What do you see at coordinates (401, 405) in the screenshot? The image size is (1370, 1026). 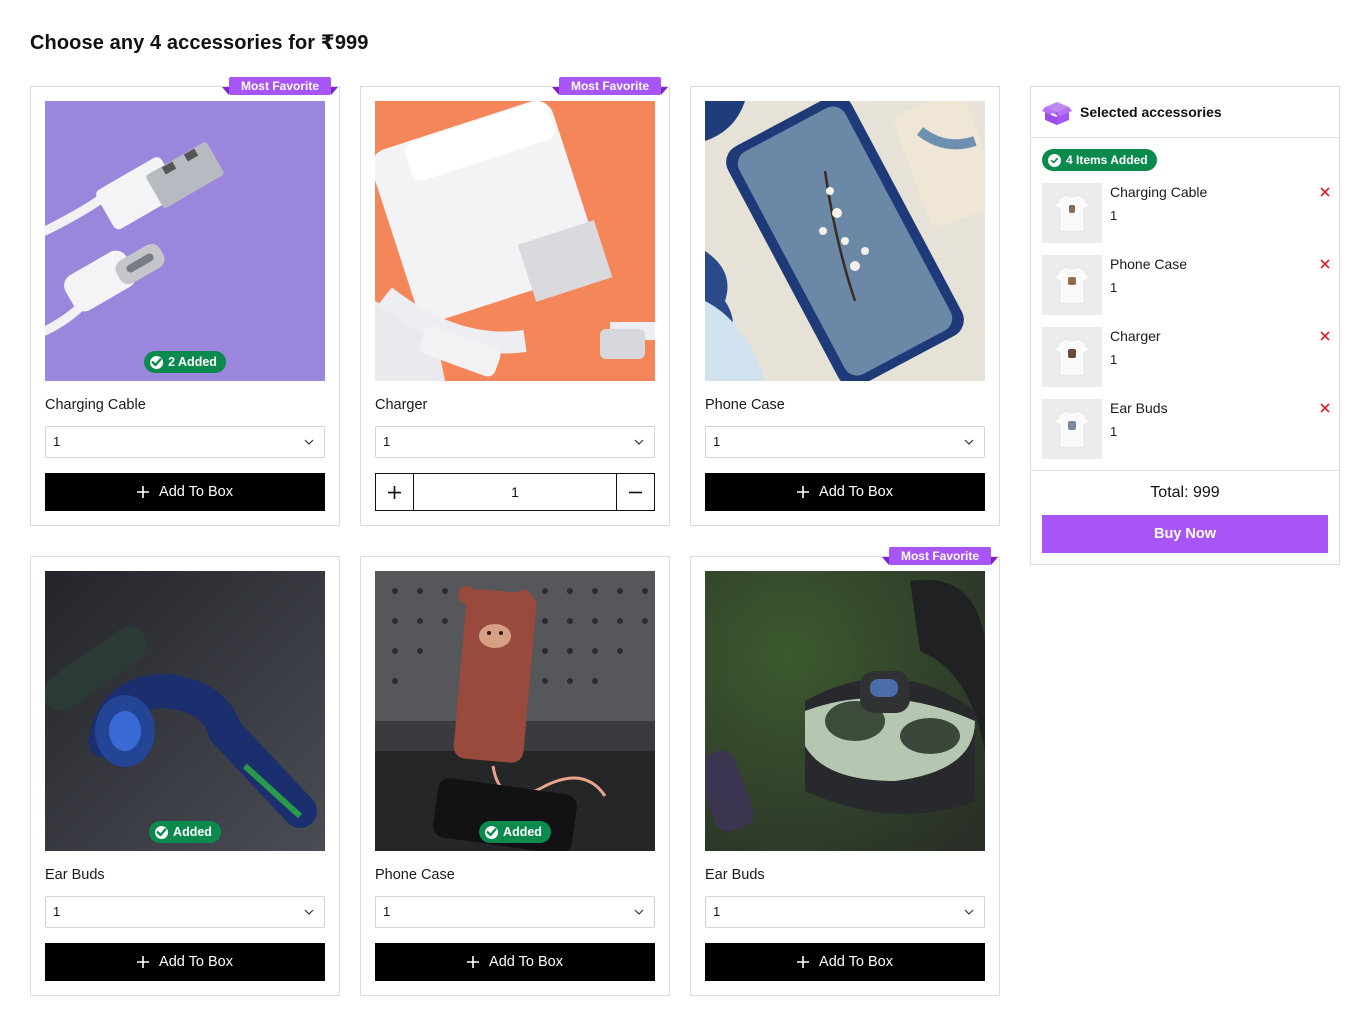 I see `product-name: Charger` at bounding box center [401, 405].